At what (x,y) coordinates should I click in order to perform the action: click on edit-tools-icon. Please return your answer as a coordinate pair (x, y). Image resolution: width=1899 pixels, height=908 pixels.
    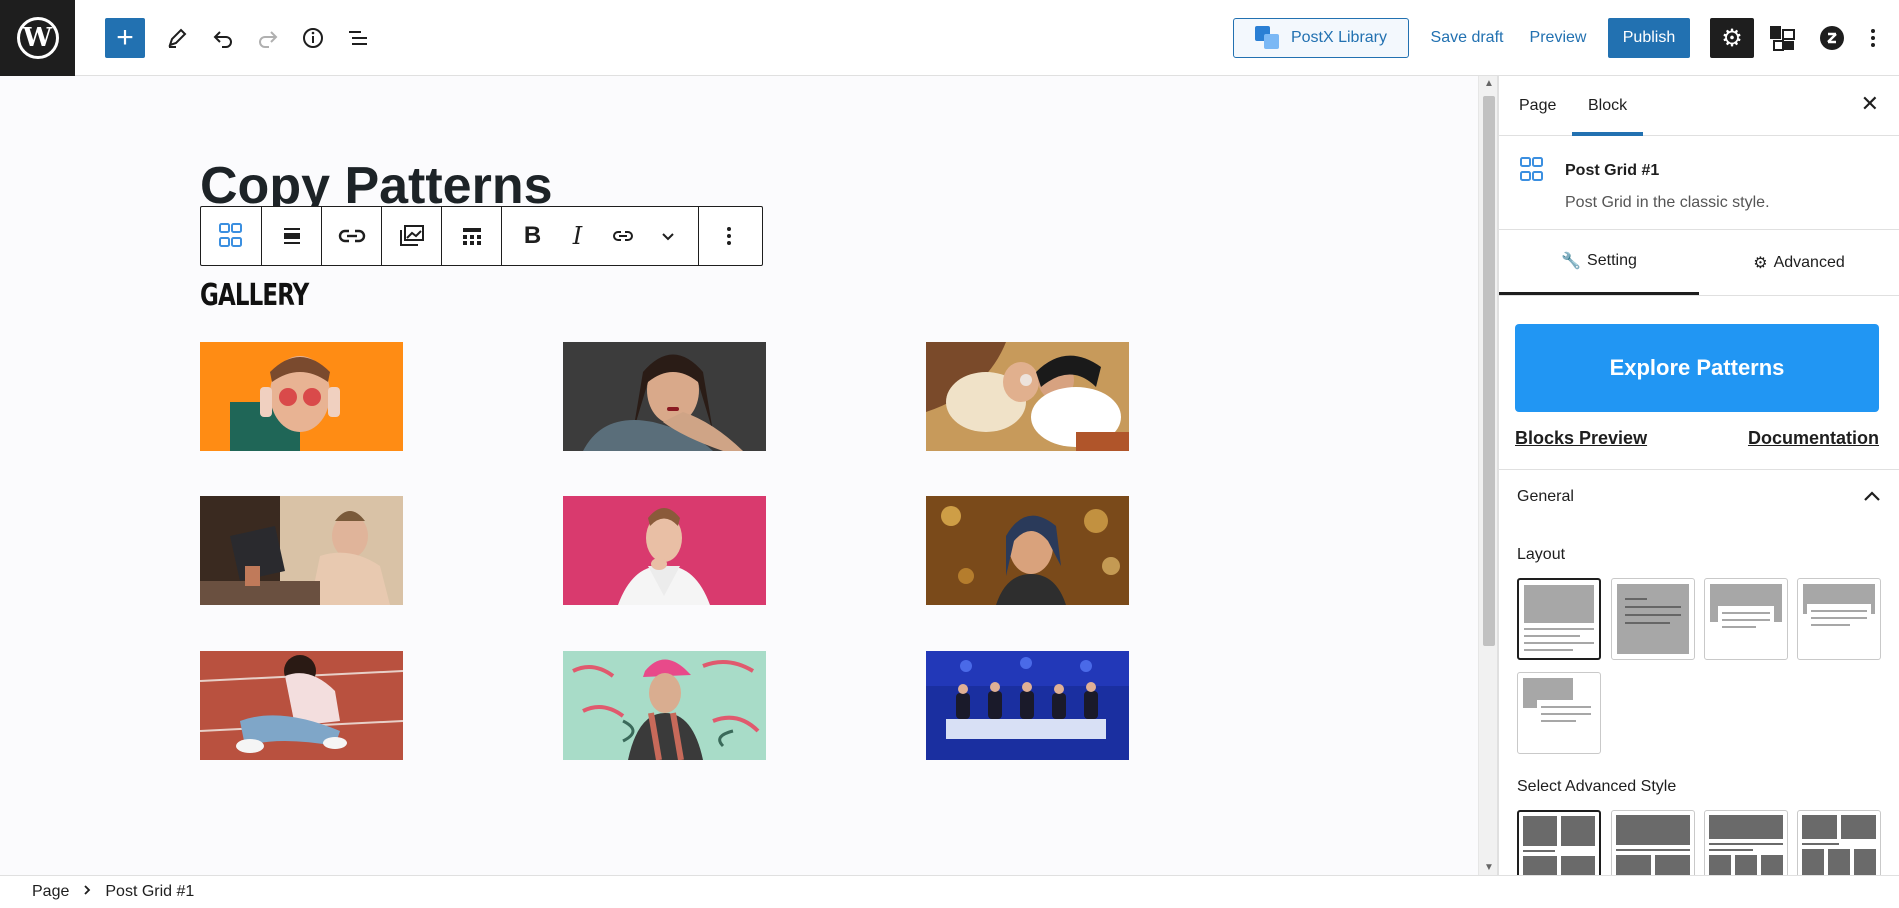
    Looking at the image, I should click on (177, 38).